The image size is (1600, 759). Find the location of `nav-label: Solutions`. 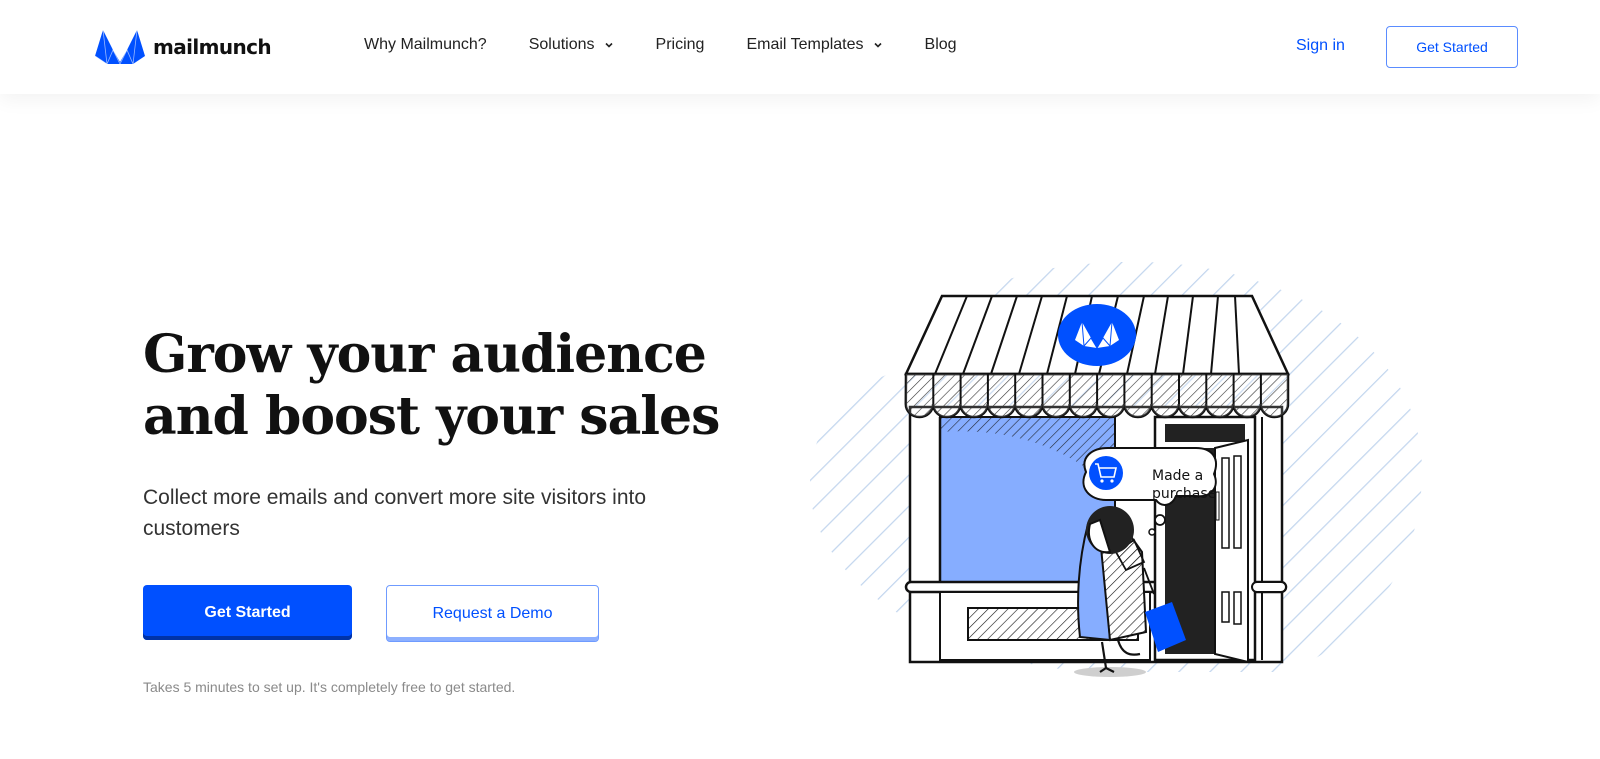

nav-label: Solutions is located at coordinates (561, 44).